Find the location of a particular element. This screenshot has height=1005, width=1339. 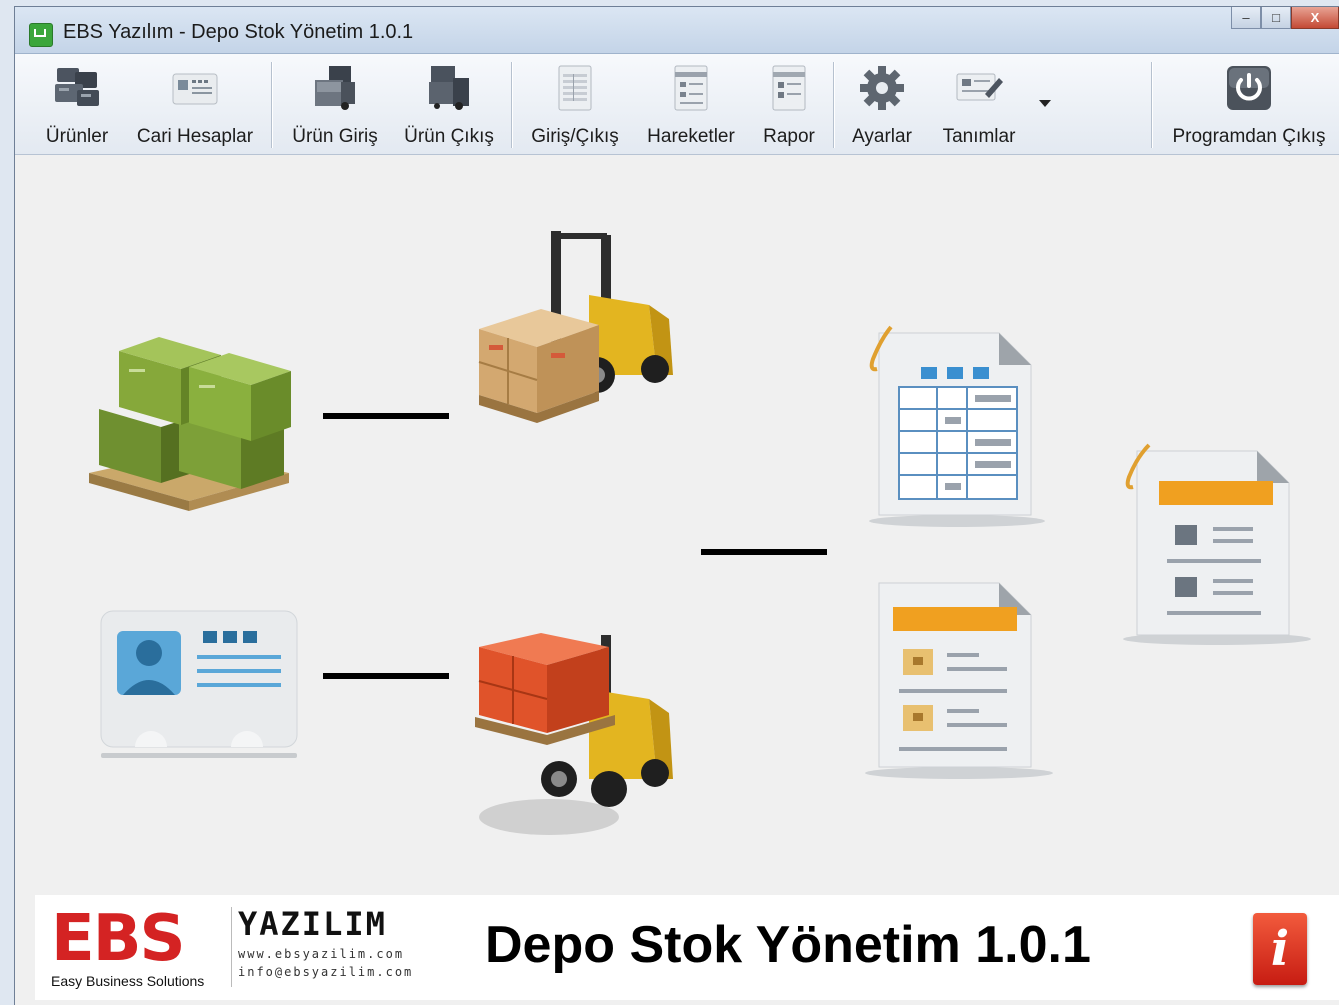

toolbar-urunler-button: Ürünler is located at coordinates (77, 104).